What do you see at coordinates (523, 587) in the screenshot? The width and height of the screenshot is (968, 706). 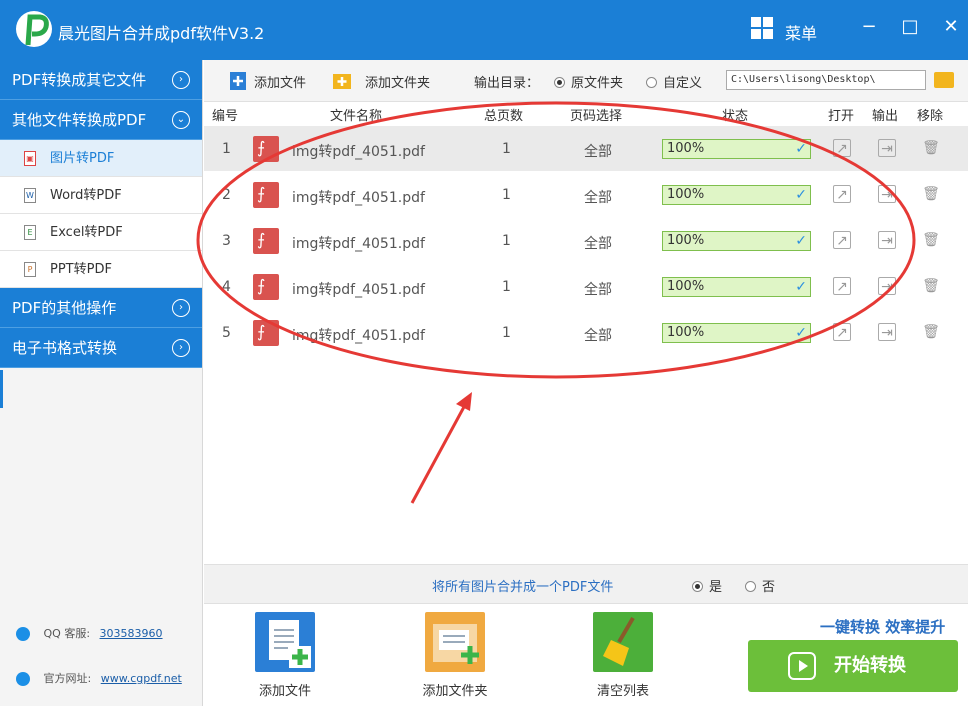 I see `merge-option-label: 将所有图片合并成一个PDF文件` at bounding box center [523, 587].